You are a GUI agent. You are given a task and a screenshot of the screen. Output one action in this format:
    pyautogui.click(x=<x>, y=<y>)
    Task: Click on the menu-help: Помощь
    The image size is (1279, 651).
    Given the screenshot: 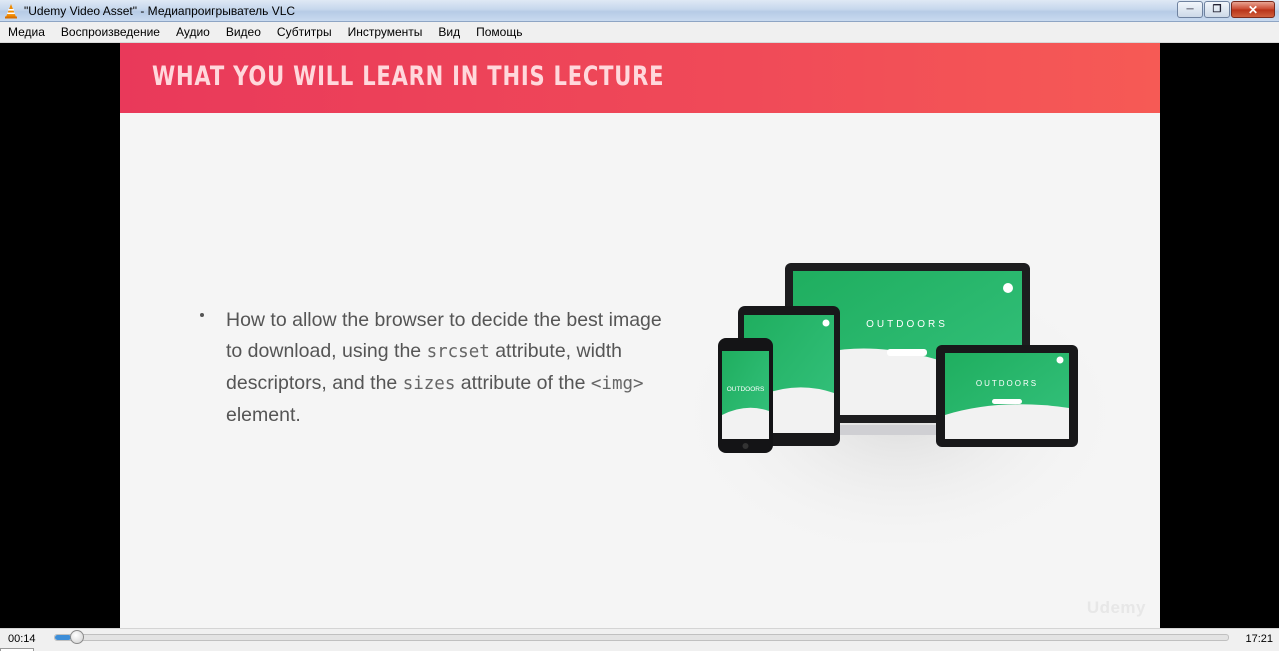 What is the action you would take?
    pyautogui.click(x=499, y=32)
    